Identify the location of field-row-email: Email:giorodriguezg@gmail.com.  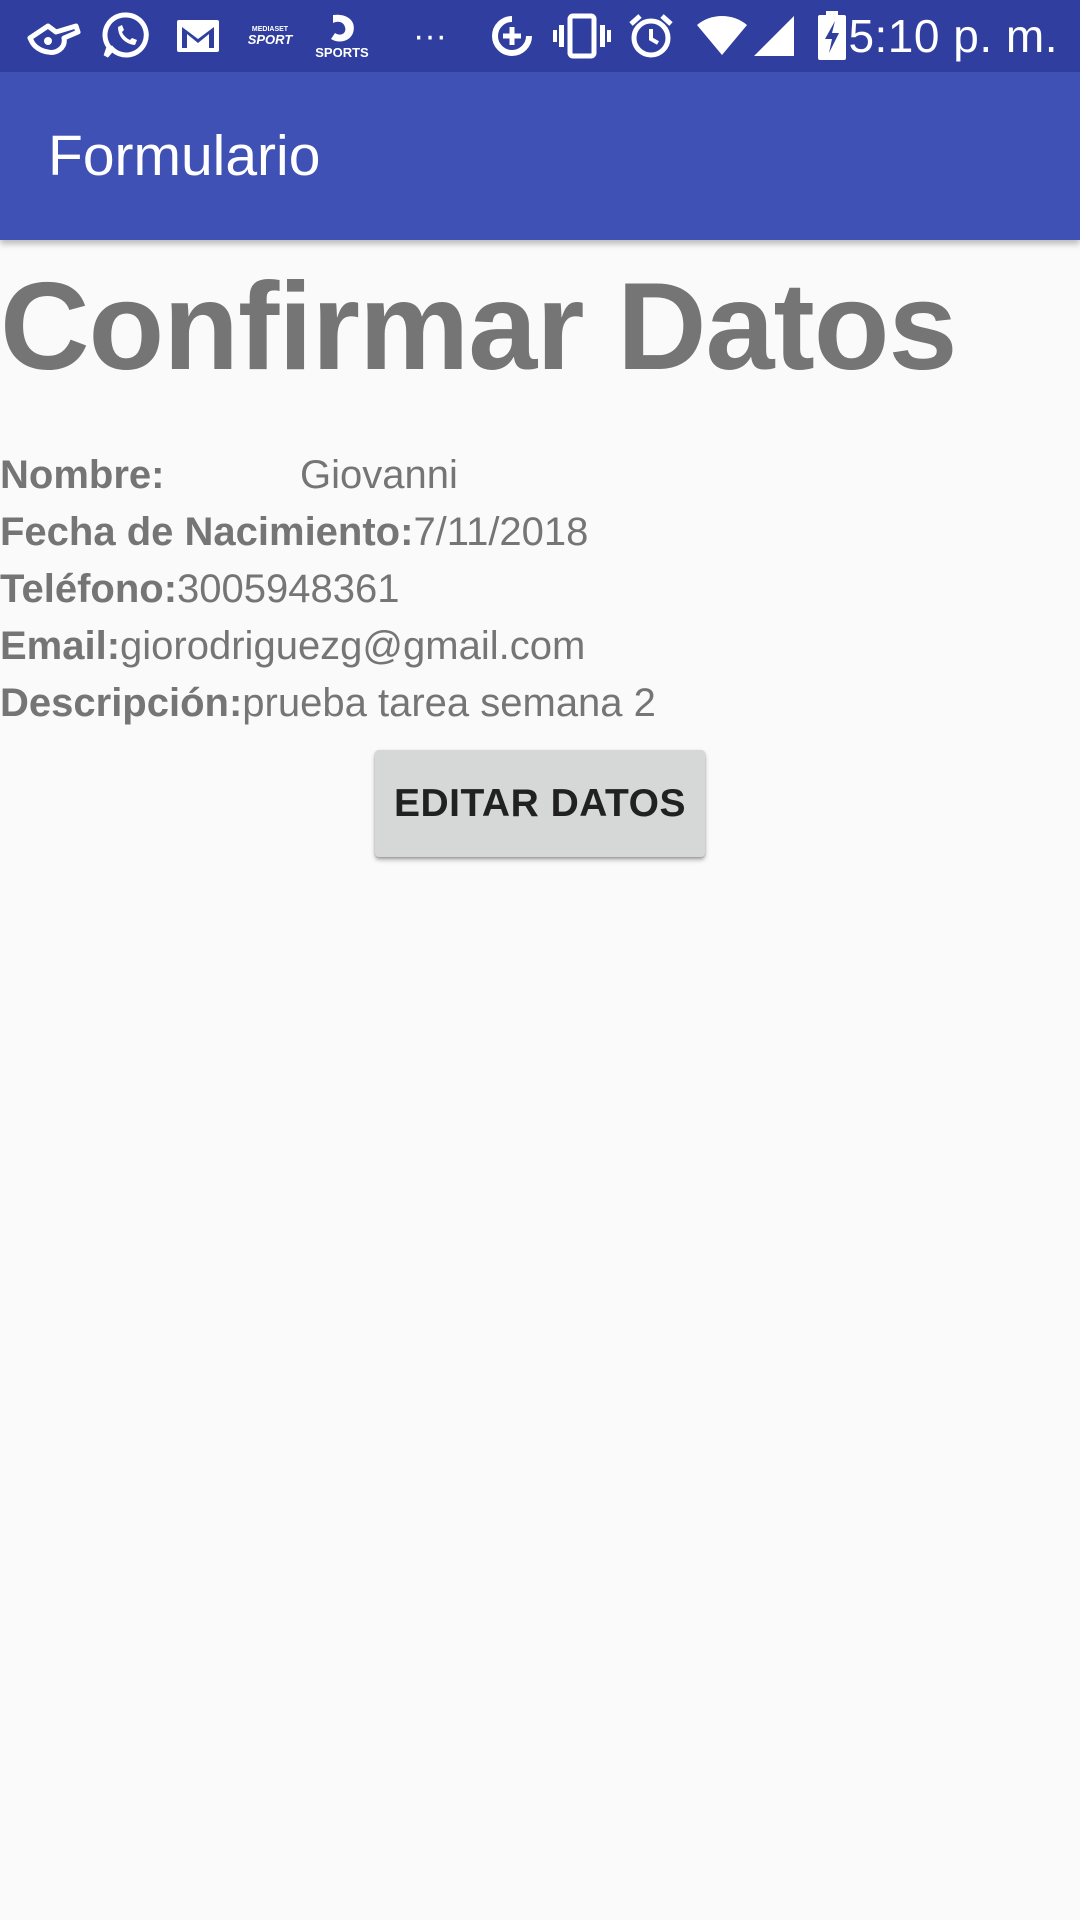
(540, 646).